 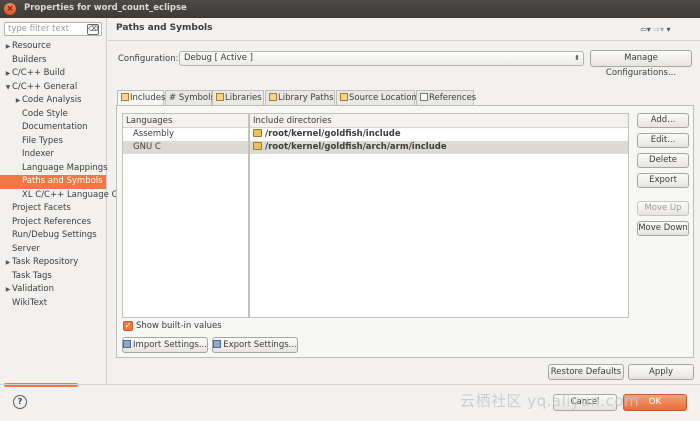 I want to click on tree-item: ▶ C/C++ Build, so click(x=53, y=74).